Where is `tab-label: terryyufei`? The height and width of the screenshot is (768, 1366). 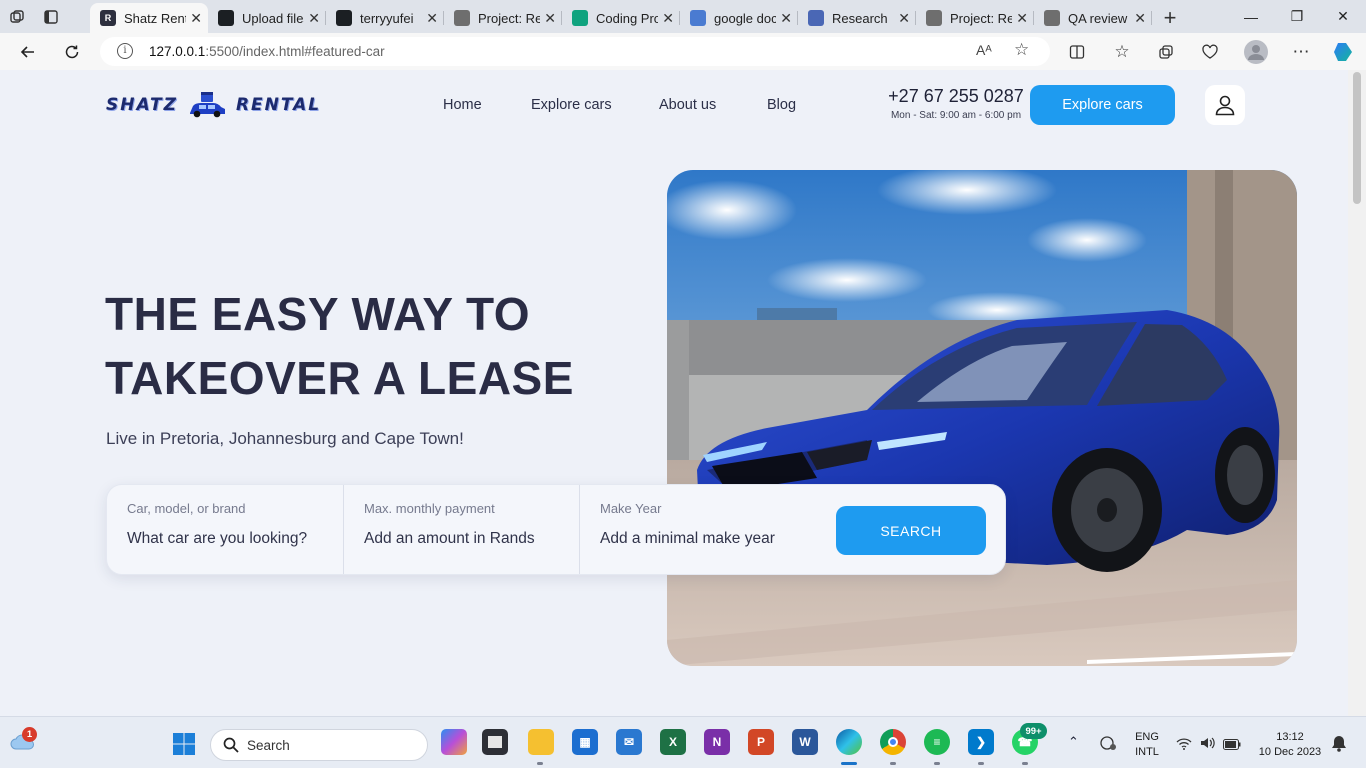 tab-label: terryyufei is located at coordinates (387, 18).